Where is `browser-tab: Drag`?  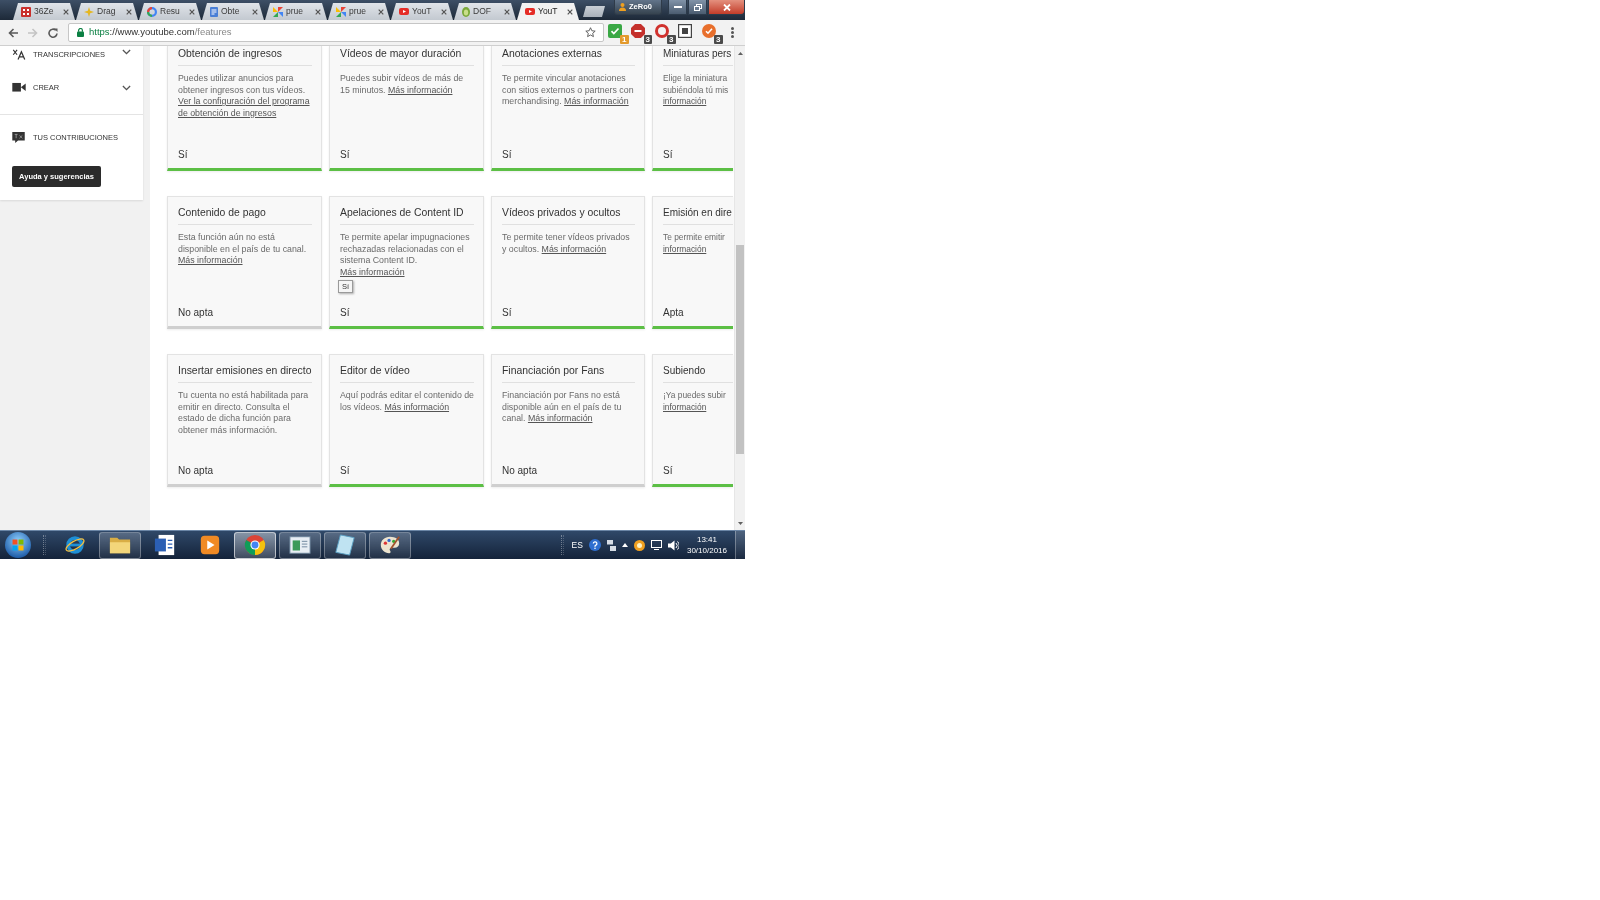 browser-tab: Drag is located at coordinates (107, 11).